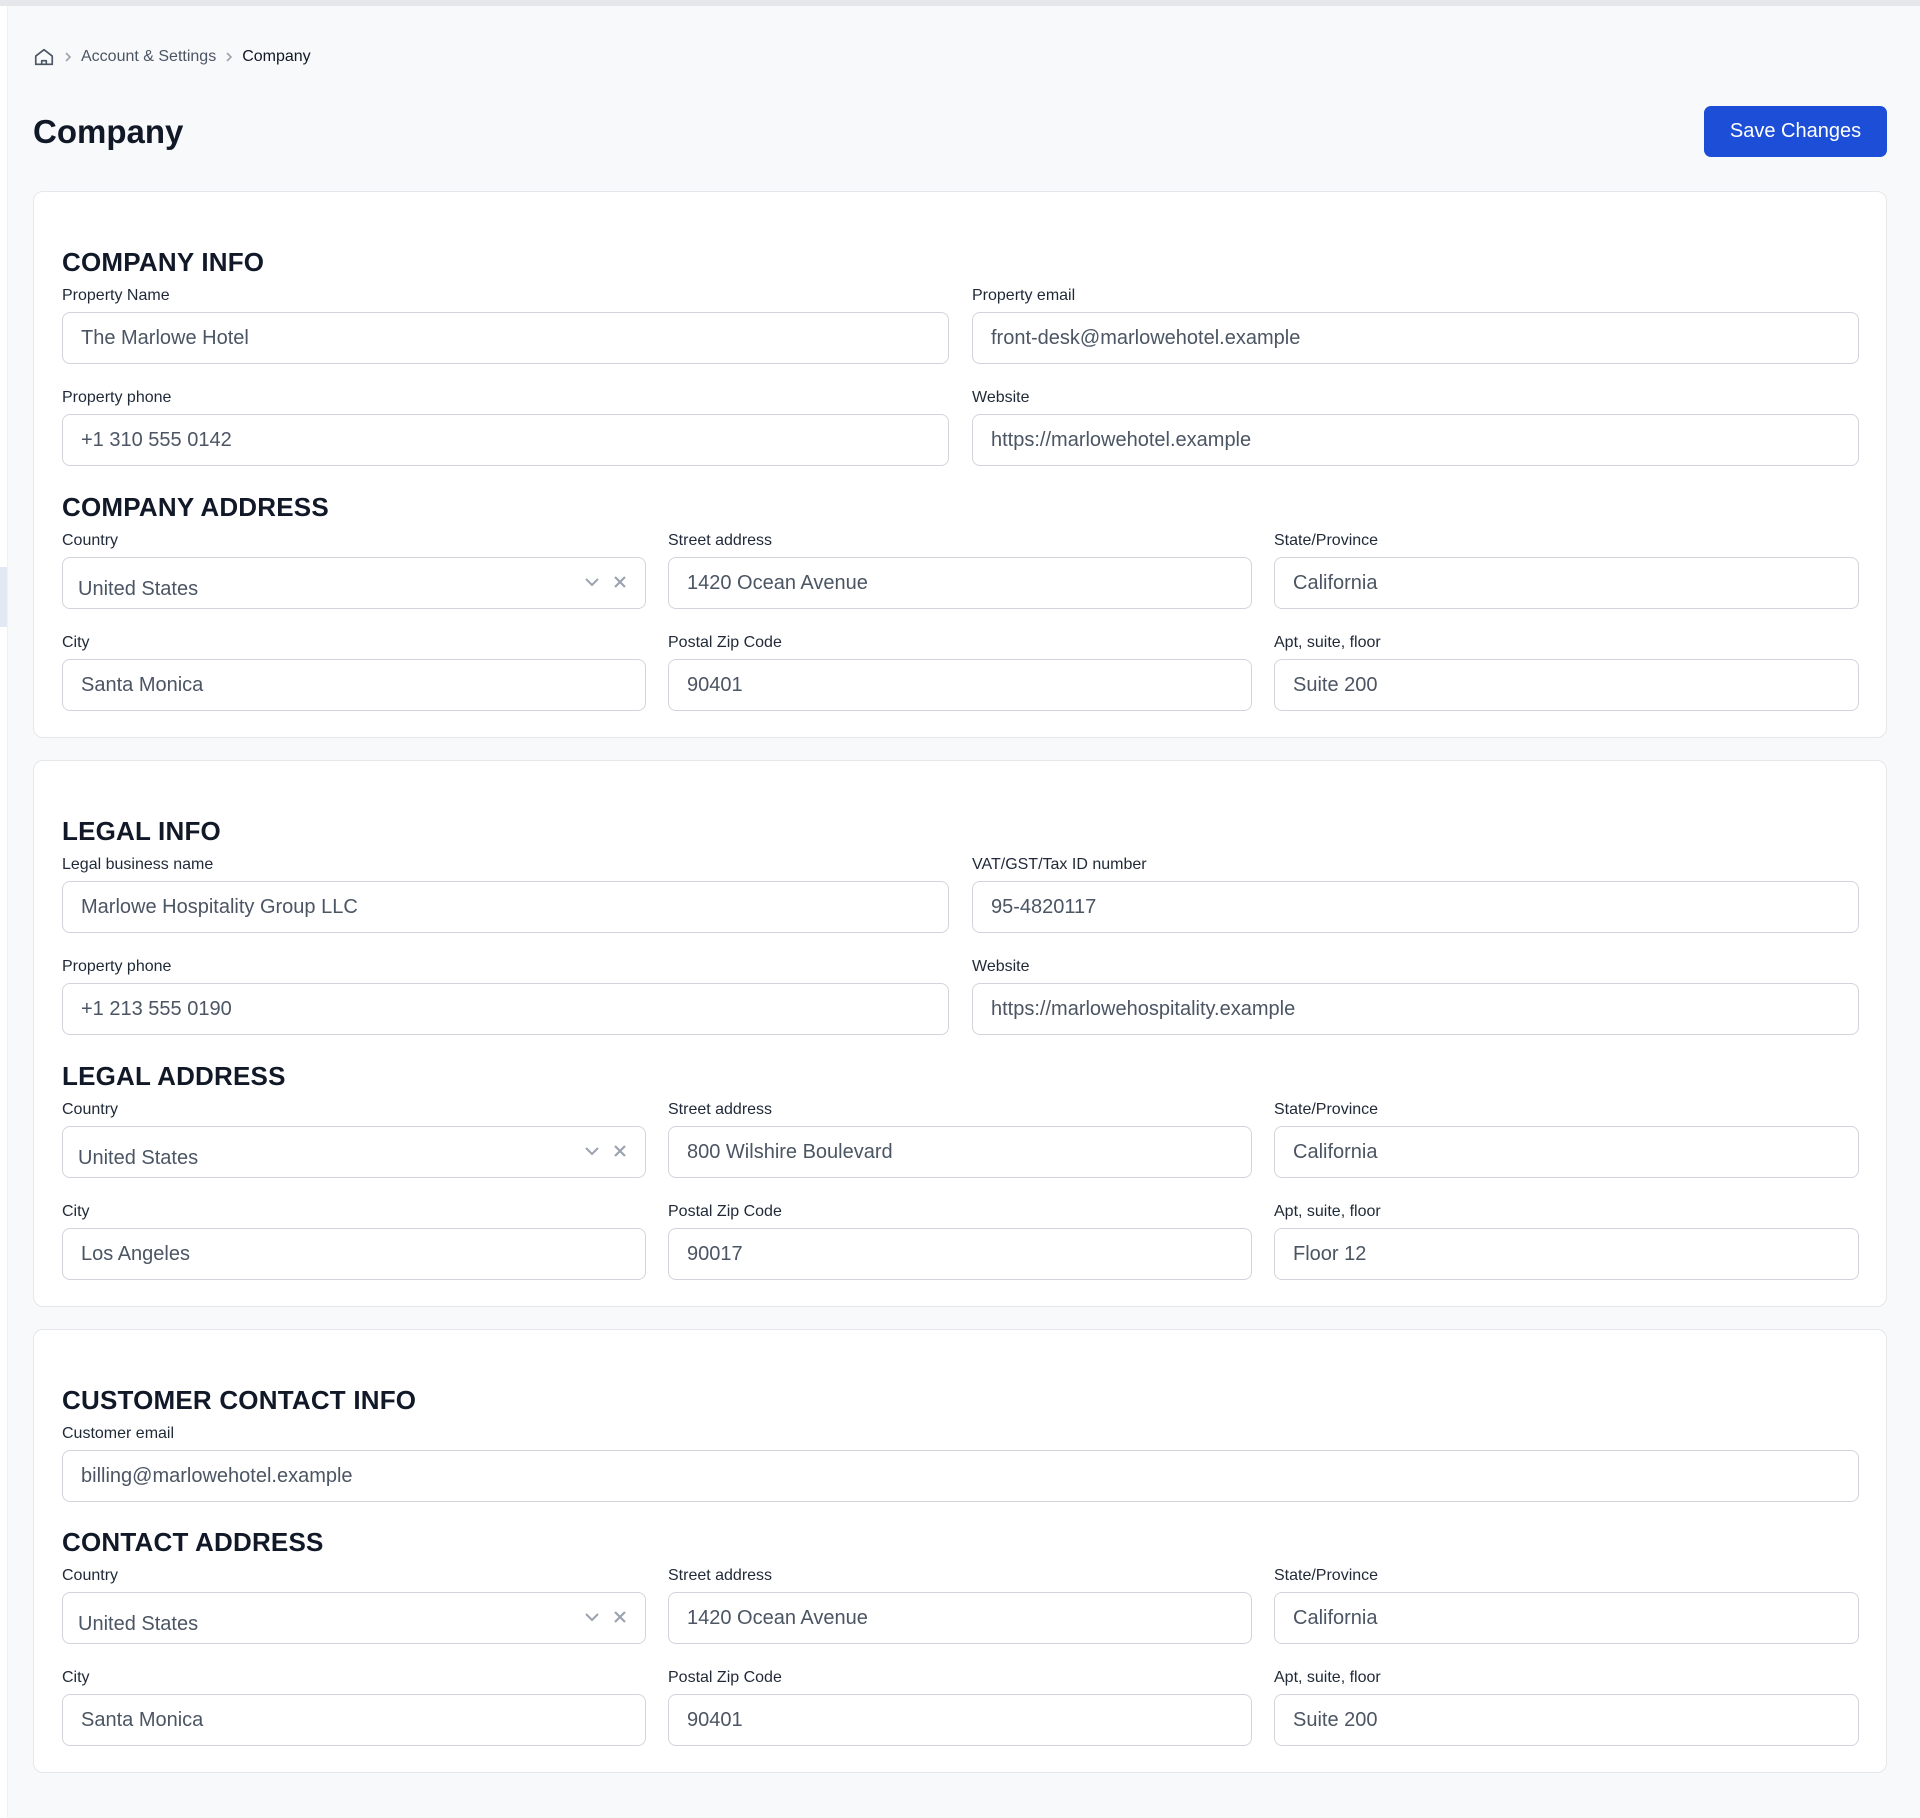  I want to click on legal-business-name-label: Legal business name, so click(138, 864).